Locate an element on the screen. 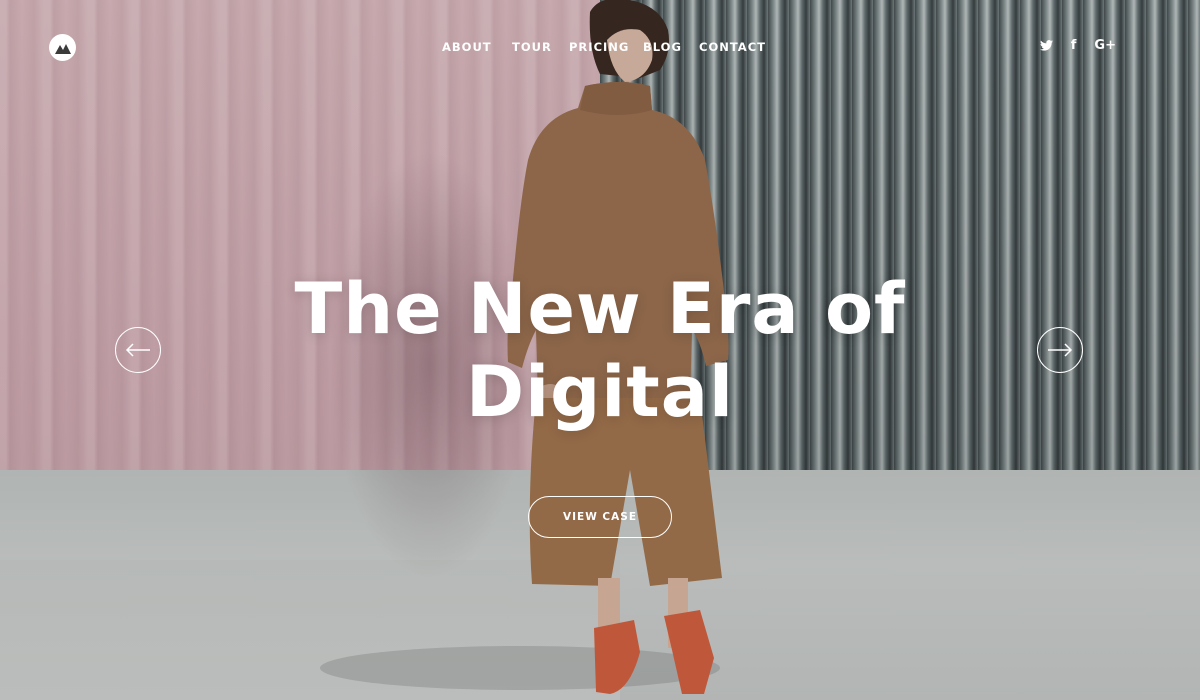 The width and height of the screenshot is (1200, 700). main-nav: ABOUT TOUR PRICING BLOG CONTACT is located at coordinates (600, 48).